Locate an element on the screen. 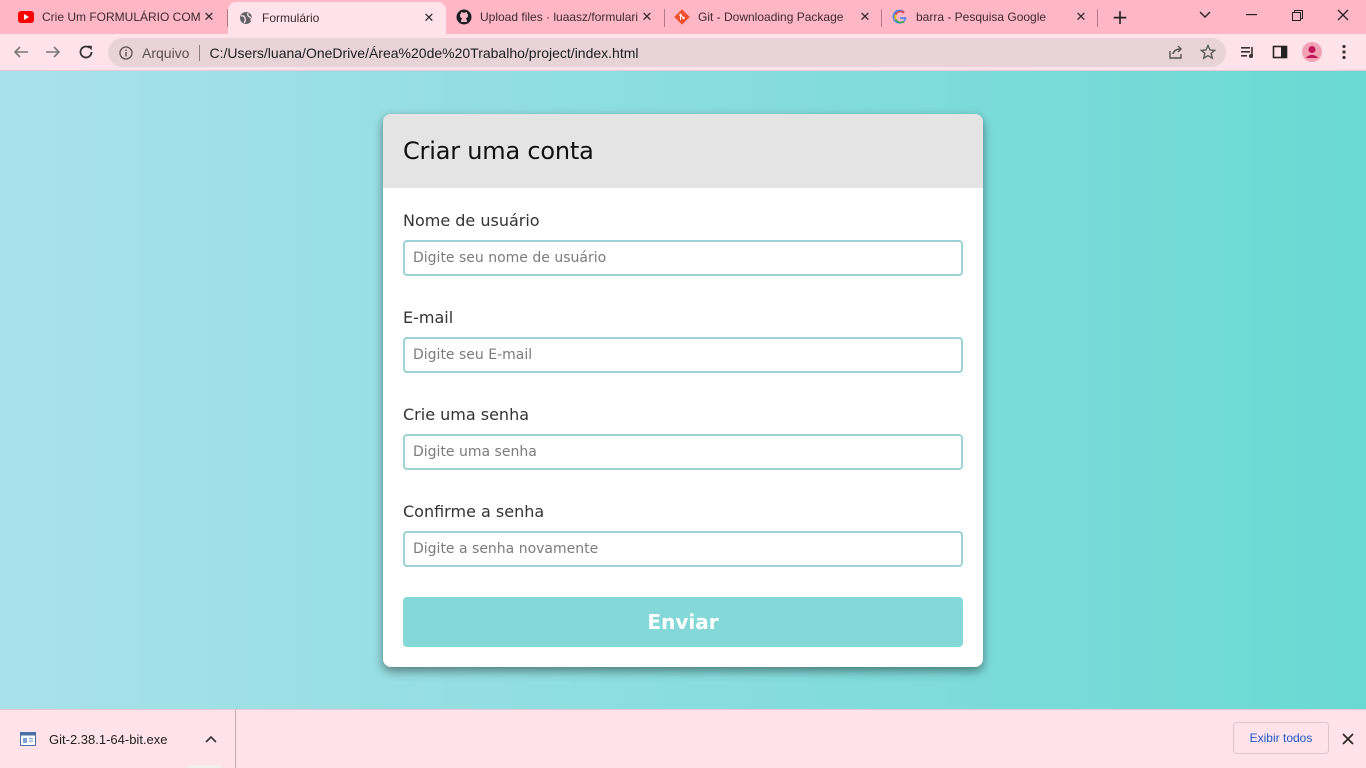 This screenshot has height=768, width=1366. forward-arrow-icon is located at coordinates (53, 52).